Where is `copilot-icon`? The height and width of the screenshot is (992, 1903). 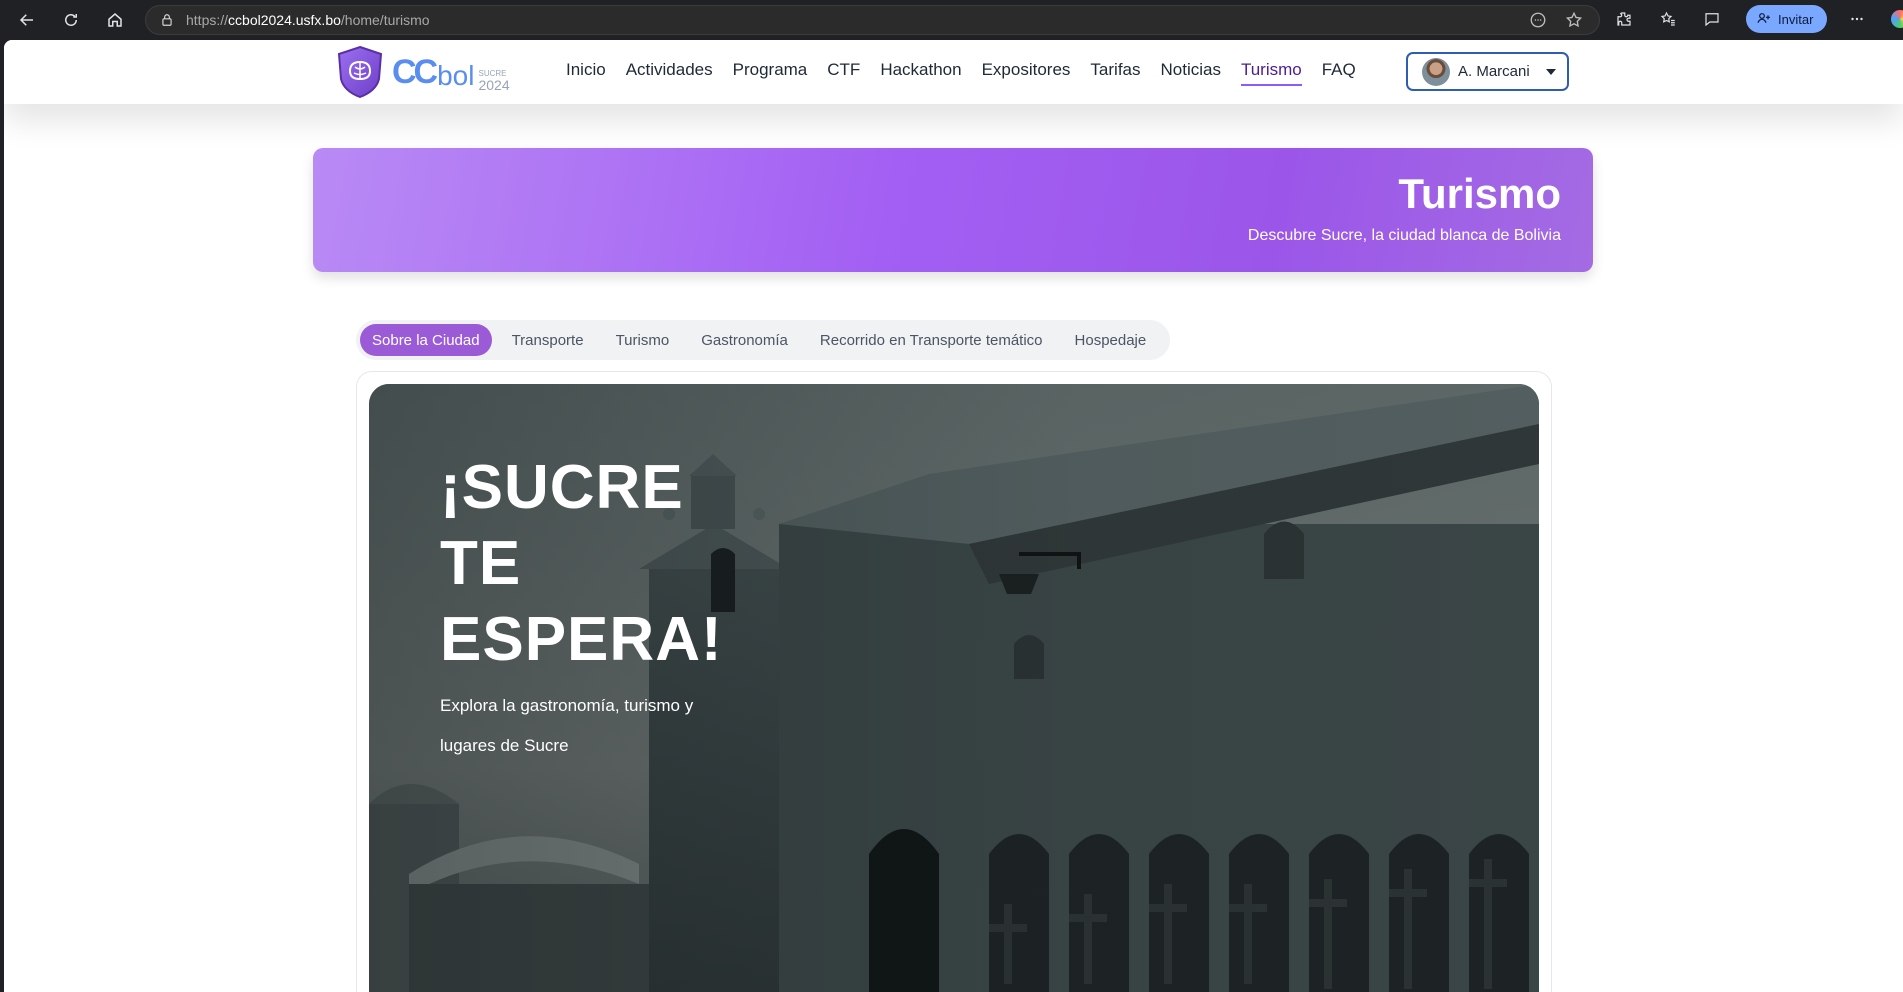 copilot-icon is located at coordinates (1897, 19).